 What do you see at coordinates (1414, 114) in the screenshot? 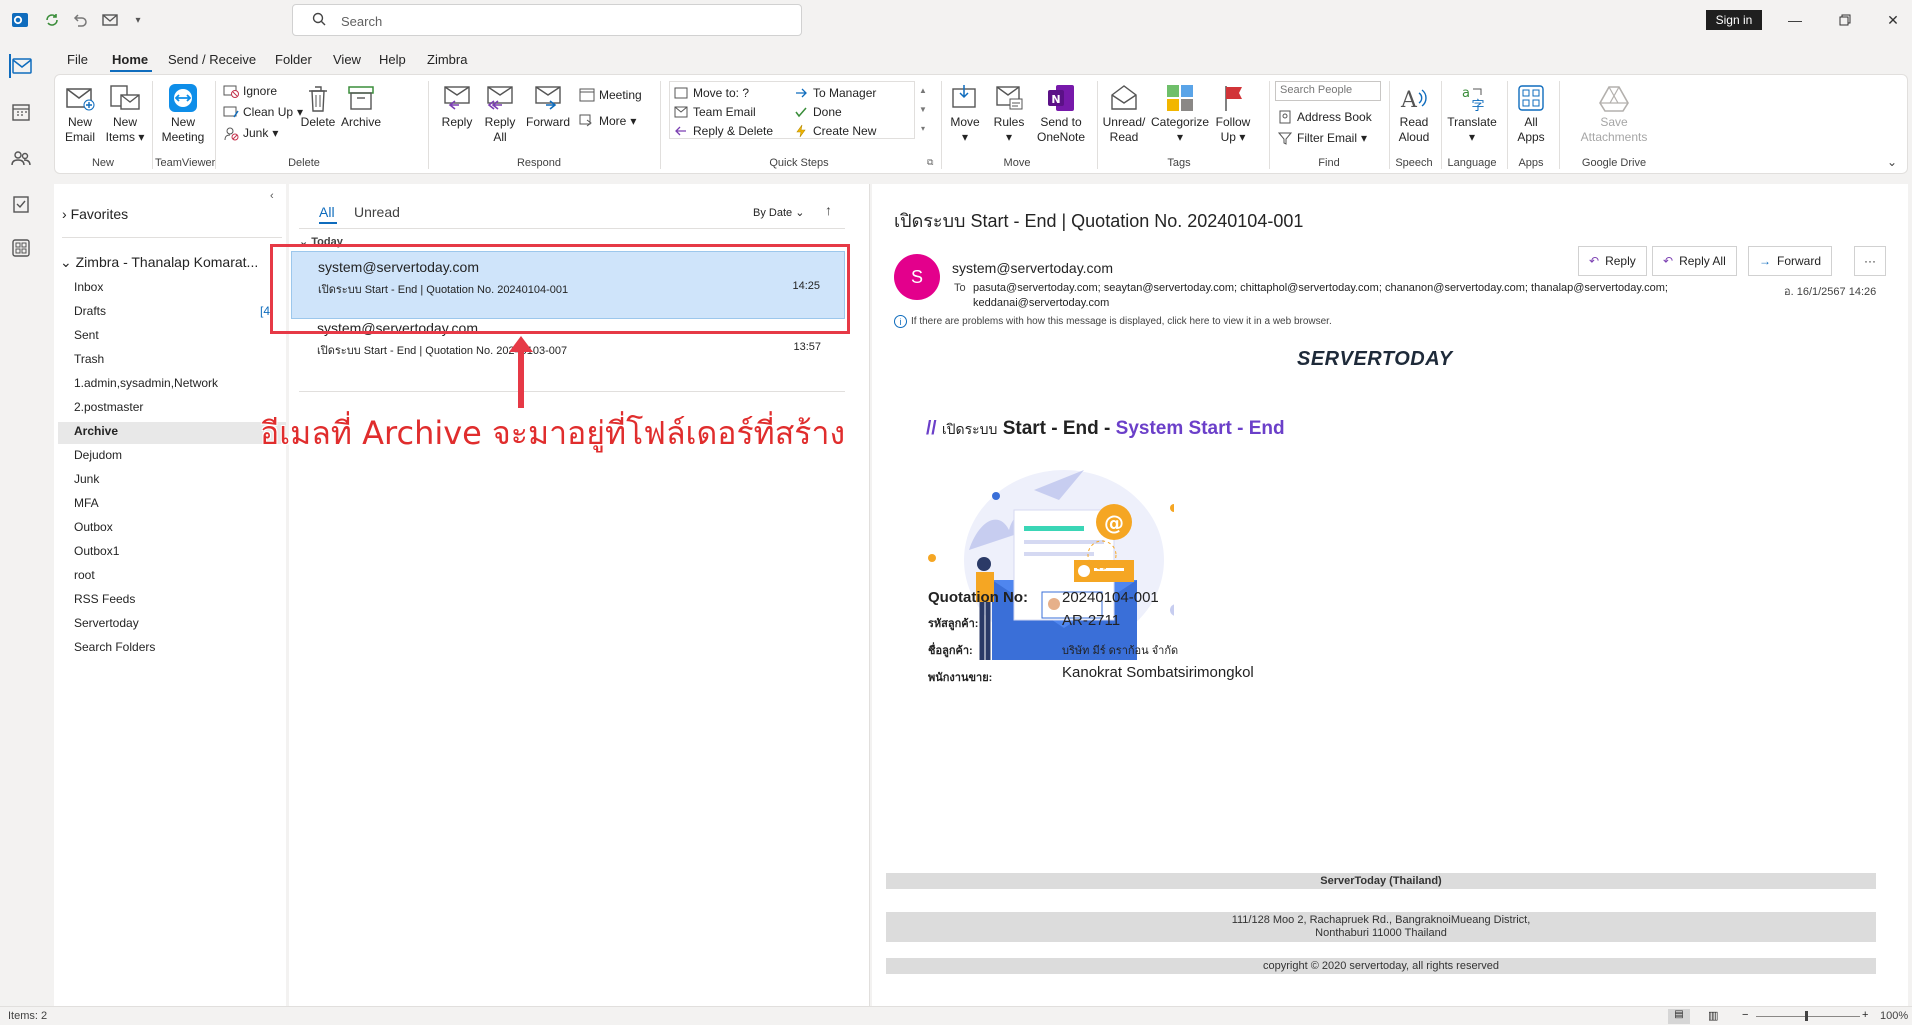
I see `read-aloud-button: A Read Aloud` at bounding box center [1414, 114].